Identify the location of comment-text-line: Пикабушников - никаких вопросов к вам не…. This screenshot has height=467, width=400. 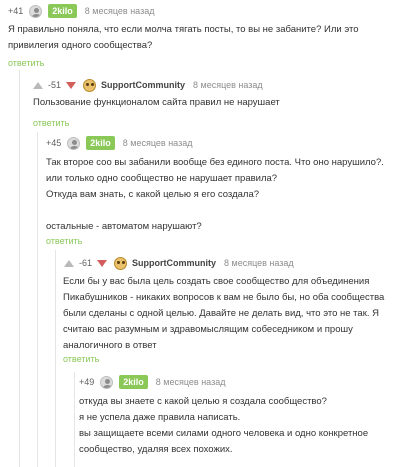
(224, 297).